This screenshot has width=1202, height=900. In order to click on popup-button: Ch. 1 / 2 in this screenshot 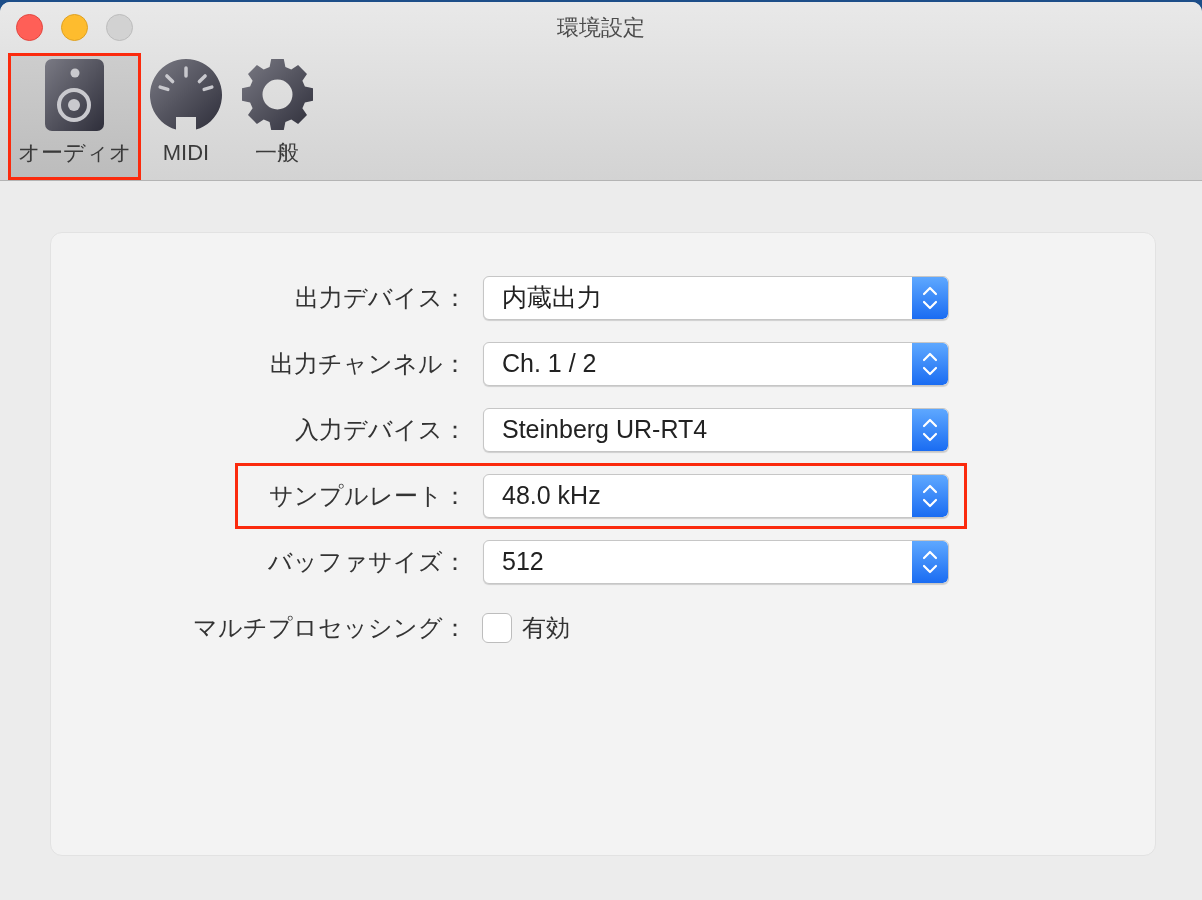, I will do `click(716, 364)`.